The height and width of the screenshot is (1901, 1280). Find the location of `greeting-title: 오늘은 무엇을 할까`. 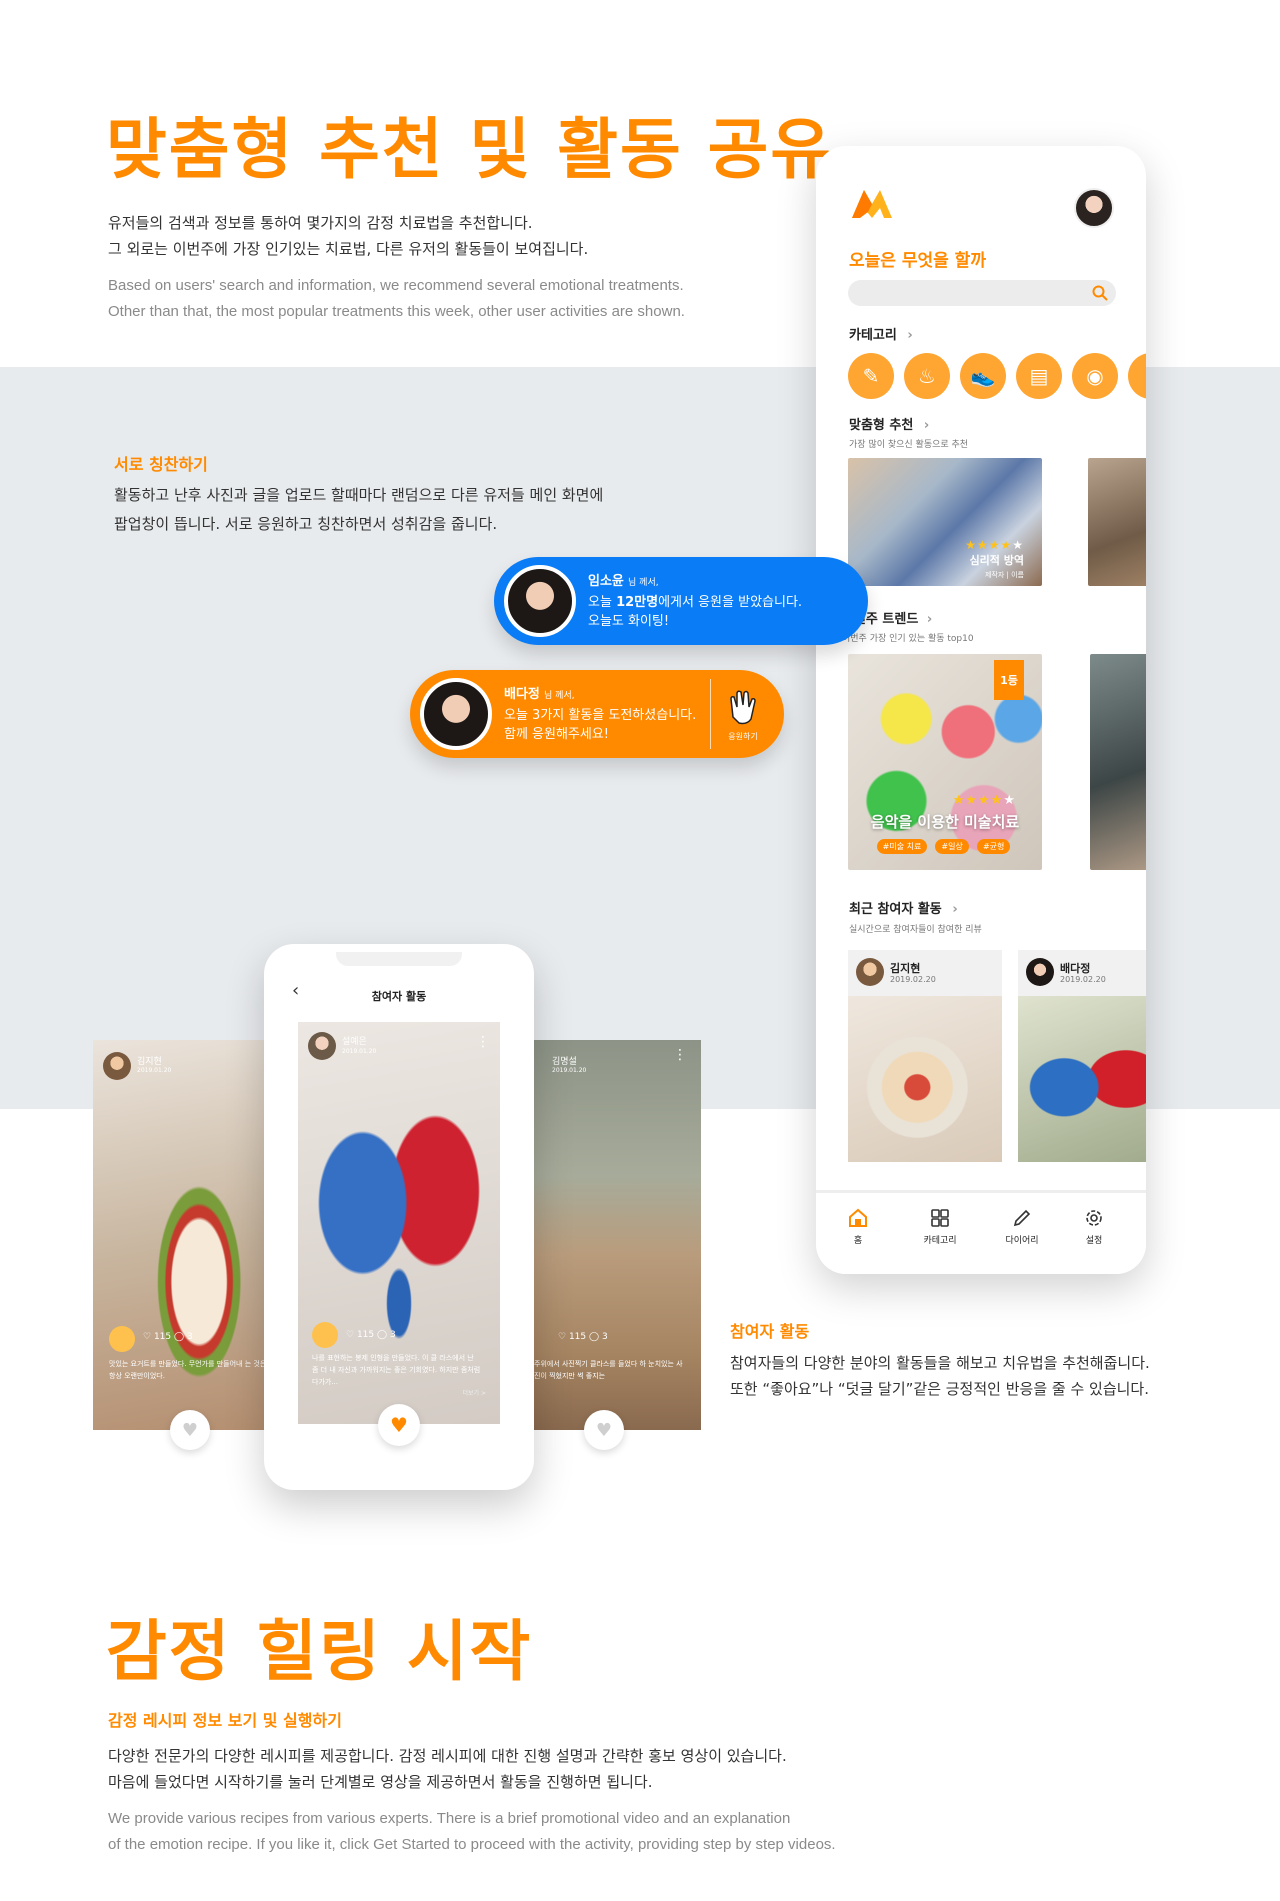

greeting-title: 오늘은 무엇을 할까 is located at coordinates (917, 261).